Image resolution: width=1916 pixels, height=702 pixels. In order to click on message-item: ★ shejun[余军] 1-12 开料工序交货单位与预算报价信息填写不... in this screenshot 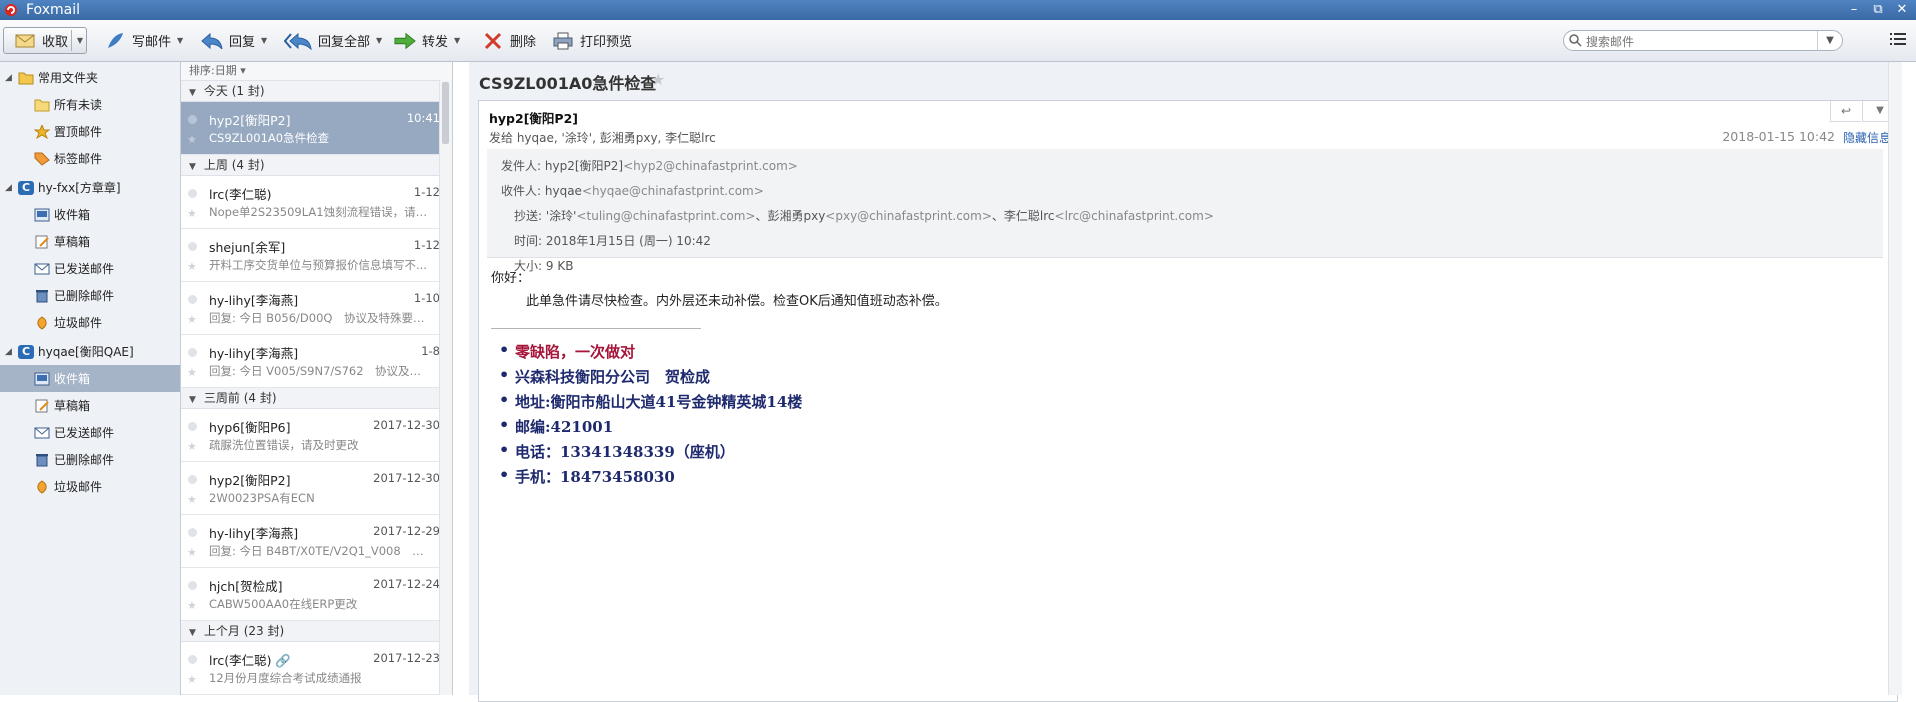, I will do `click(316, 255)`.